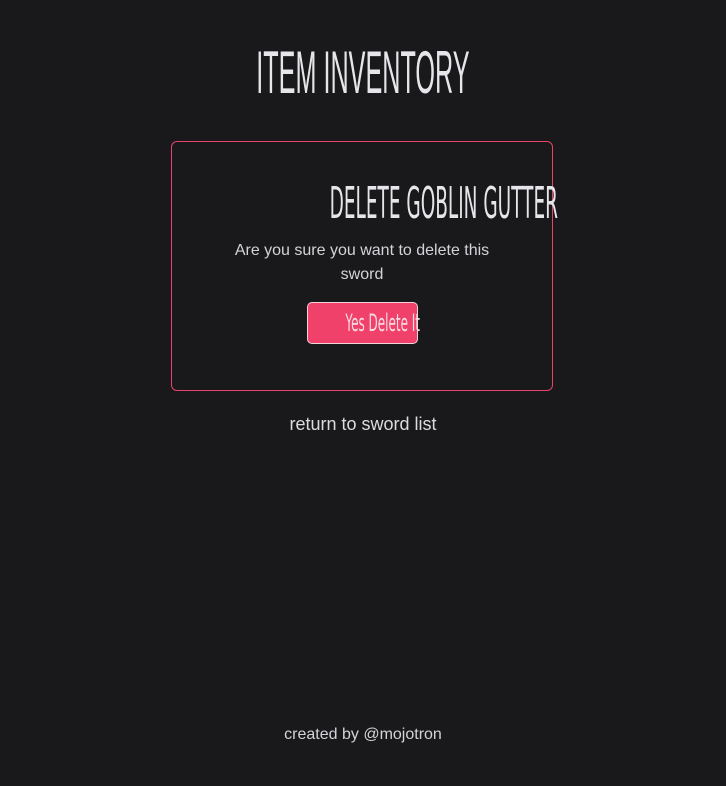 The height and width of the screenshot is (786, 726). I want to click on footer-credit: created by @mojotron, so click(363, 734).